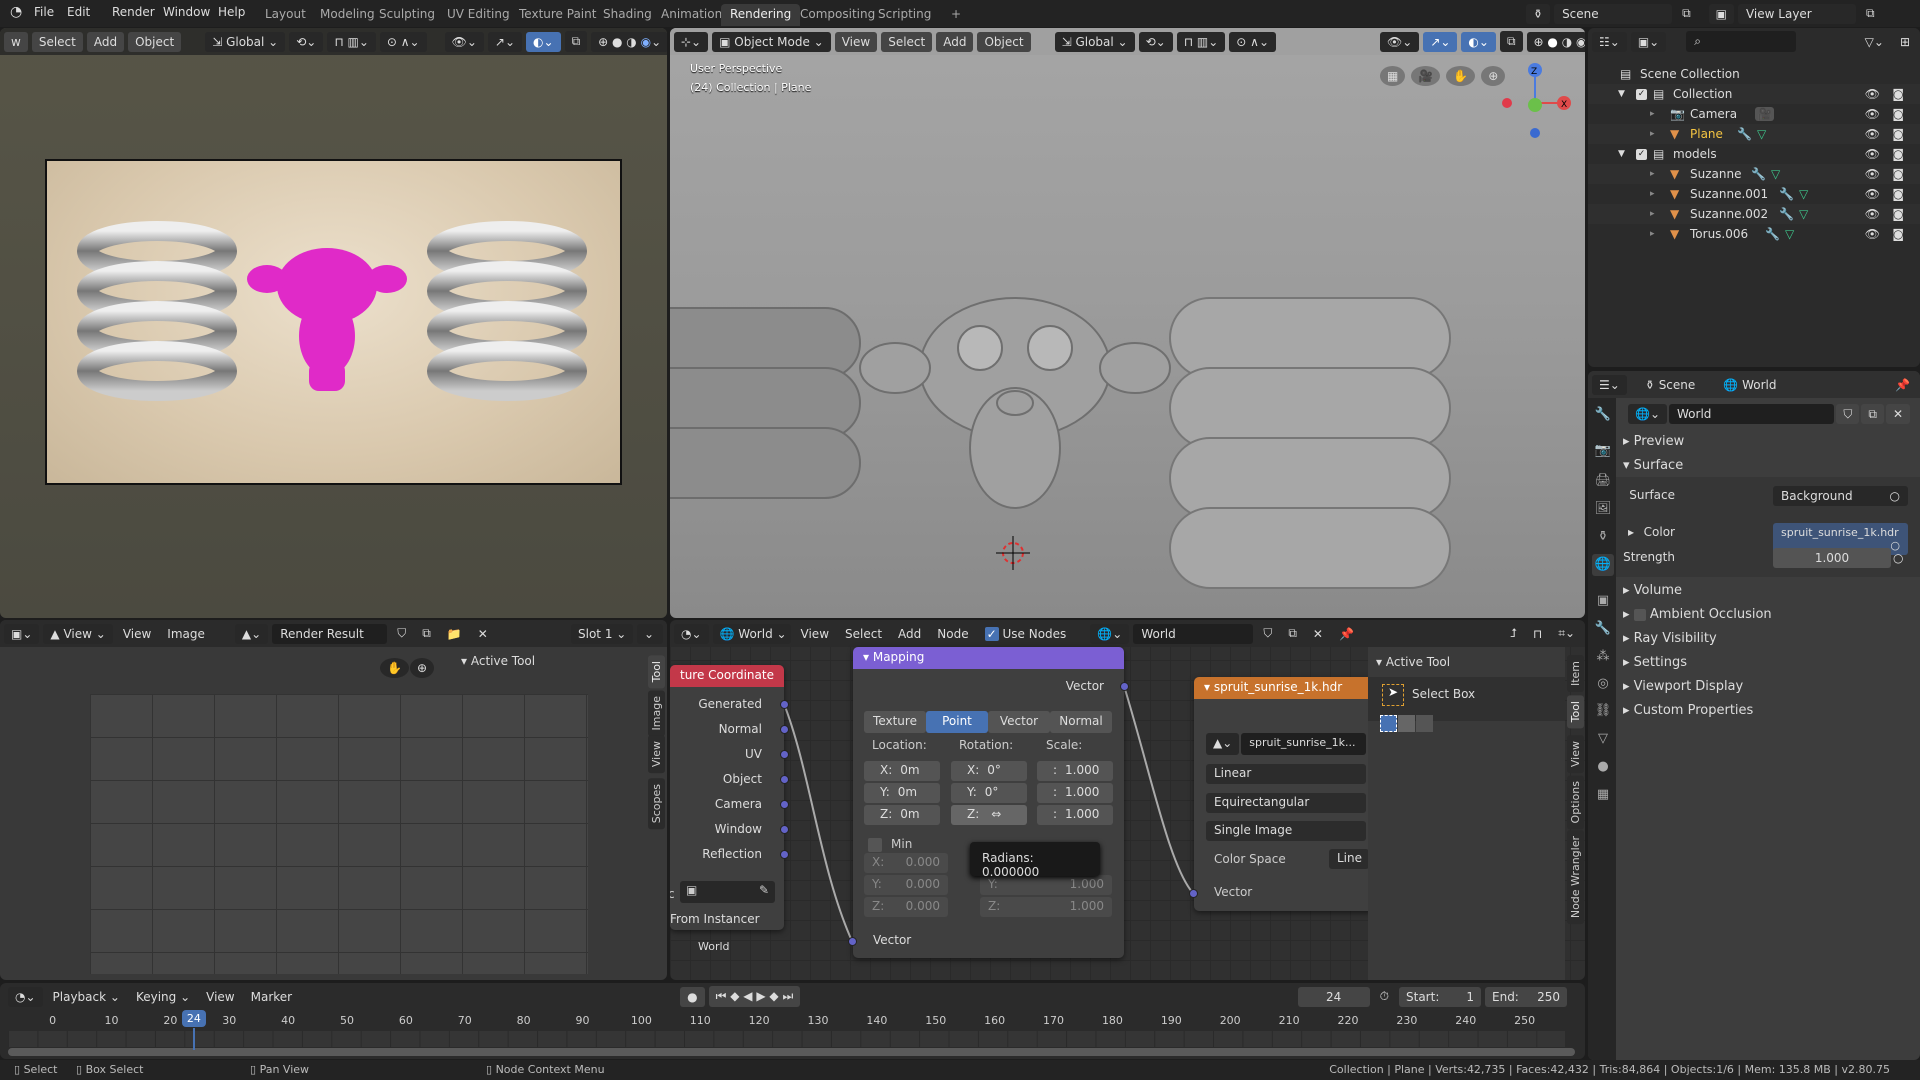 The image size is (1920, 1080). What do you see at coordinates (906, 907) in the screenshot?
I see `mapping-min-z-field: Z: 0.000` at bounding box center [906, 907].